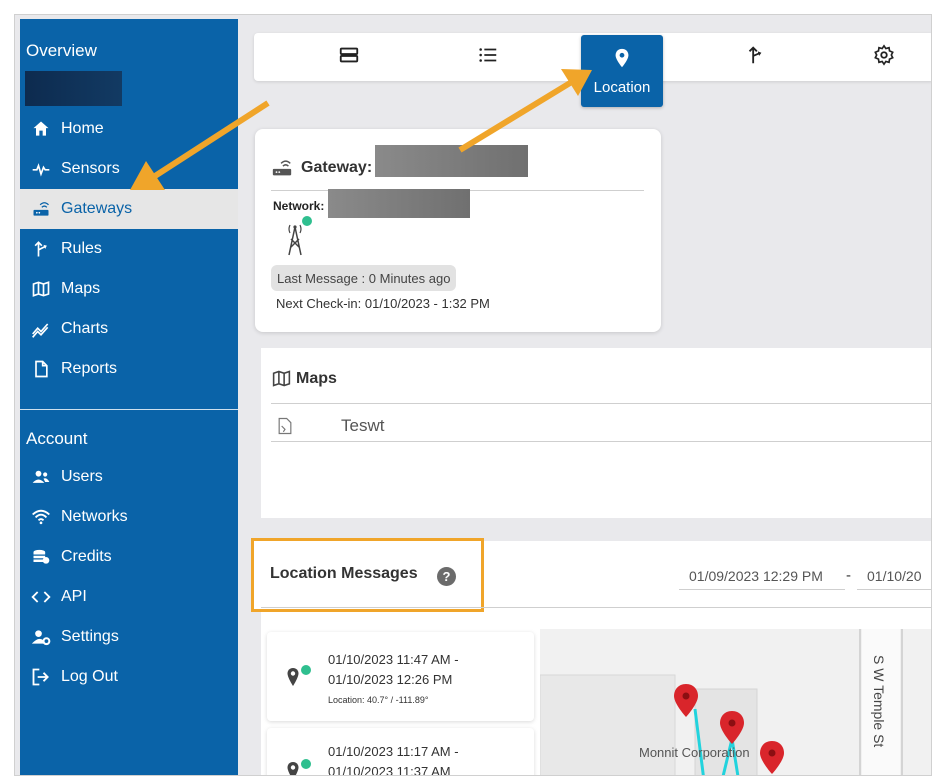 The height and width of the screenshot is (784, 943). I want to click on sidebar-item-label: Settings, so click(90, 636).